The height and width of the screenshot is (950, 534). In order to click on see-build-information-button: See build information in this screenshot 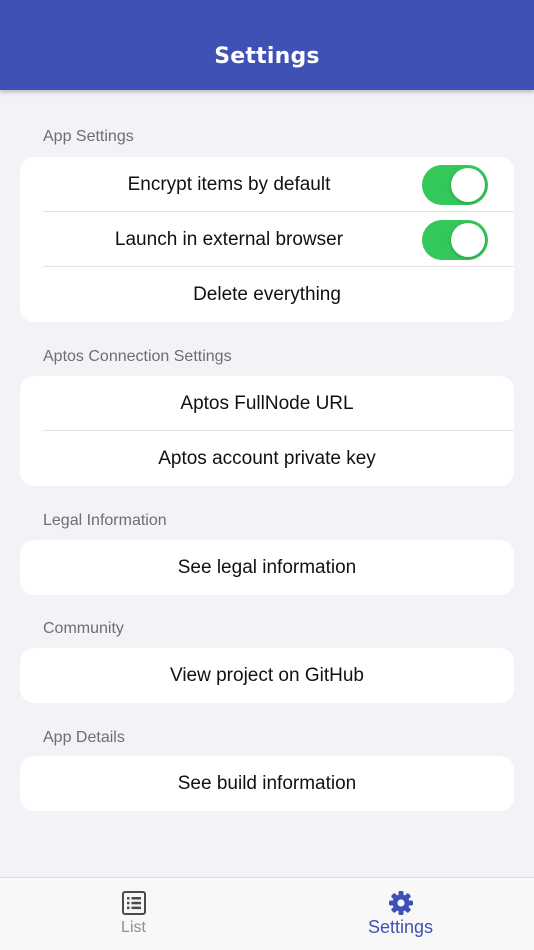, I will do `click(267, 783)`.